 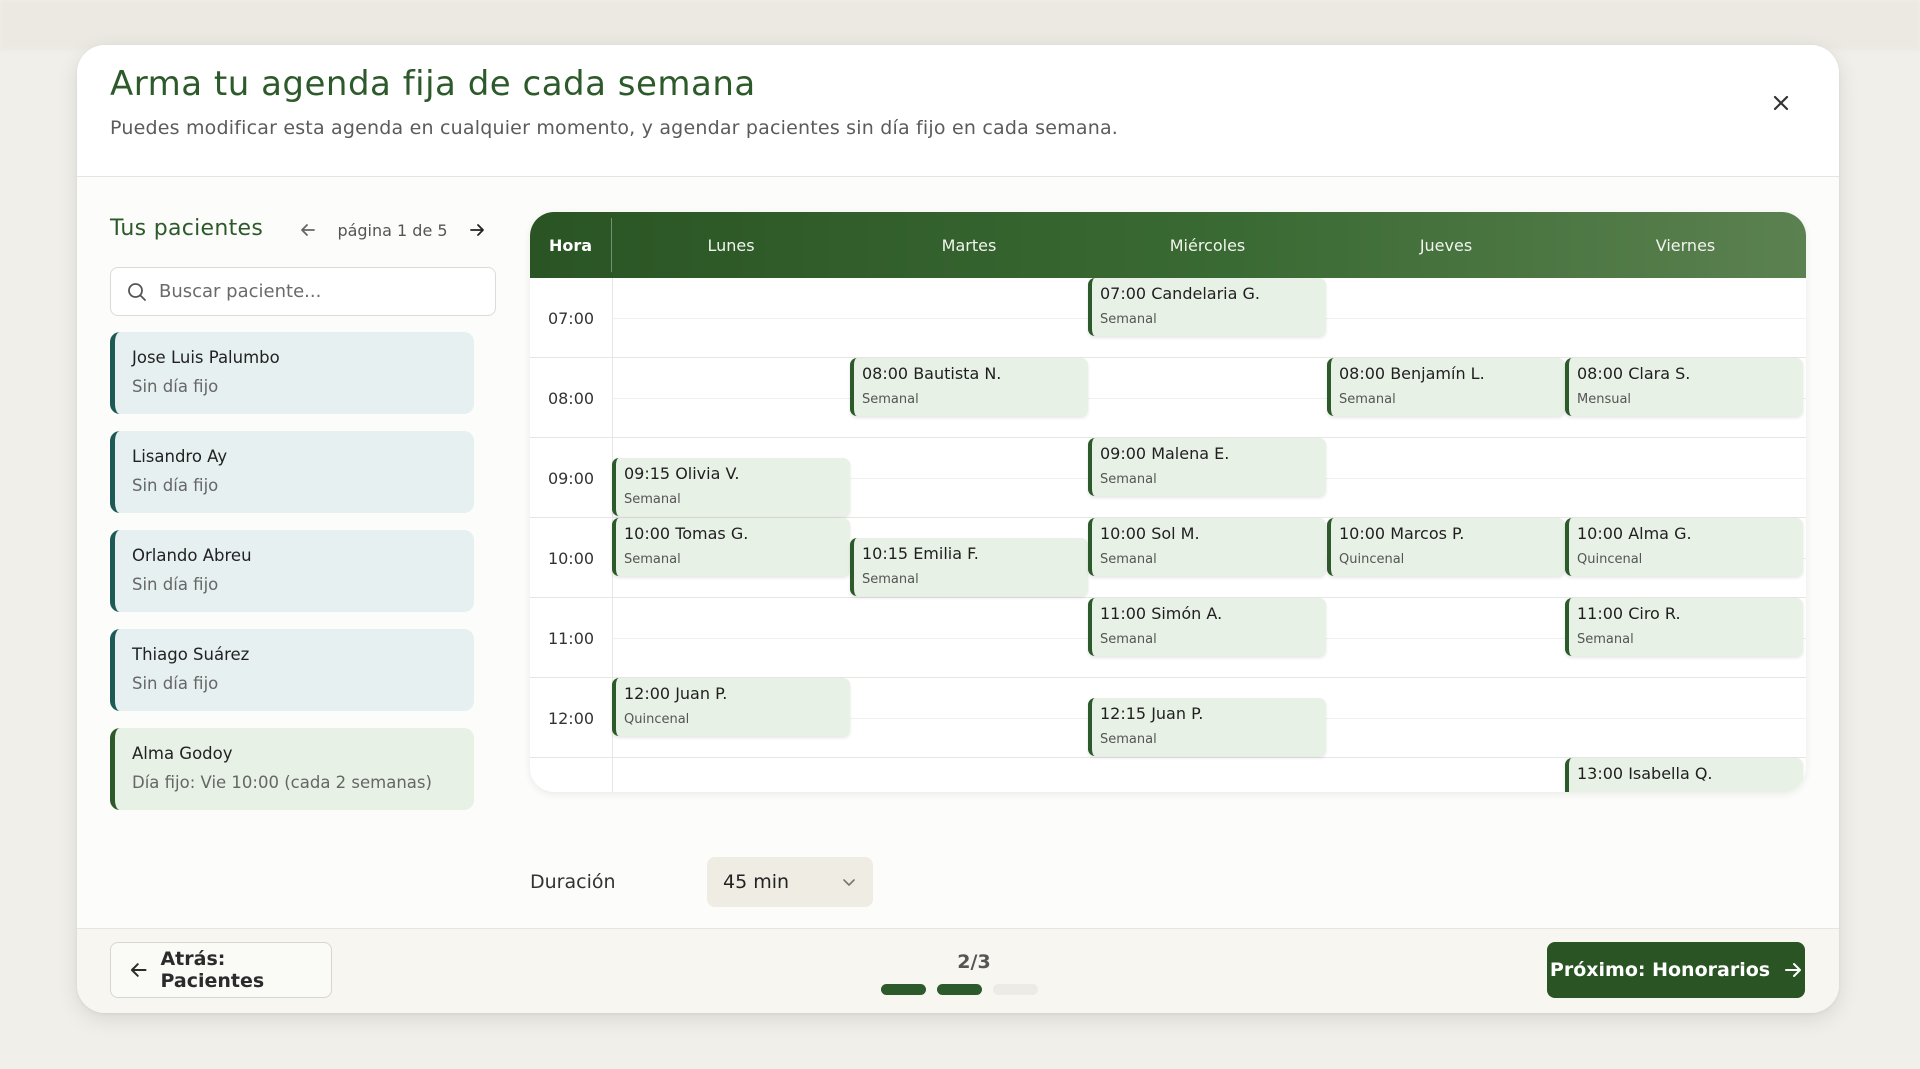 What do you see at coordinates (1684, 547) in the screenshot?
I see `appointment: 10:00 Alma G. Quincenal` at bounding box center [1684, 547].